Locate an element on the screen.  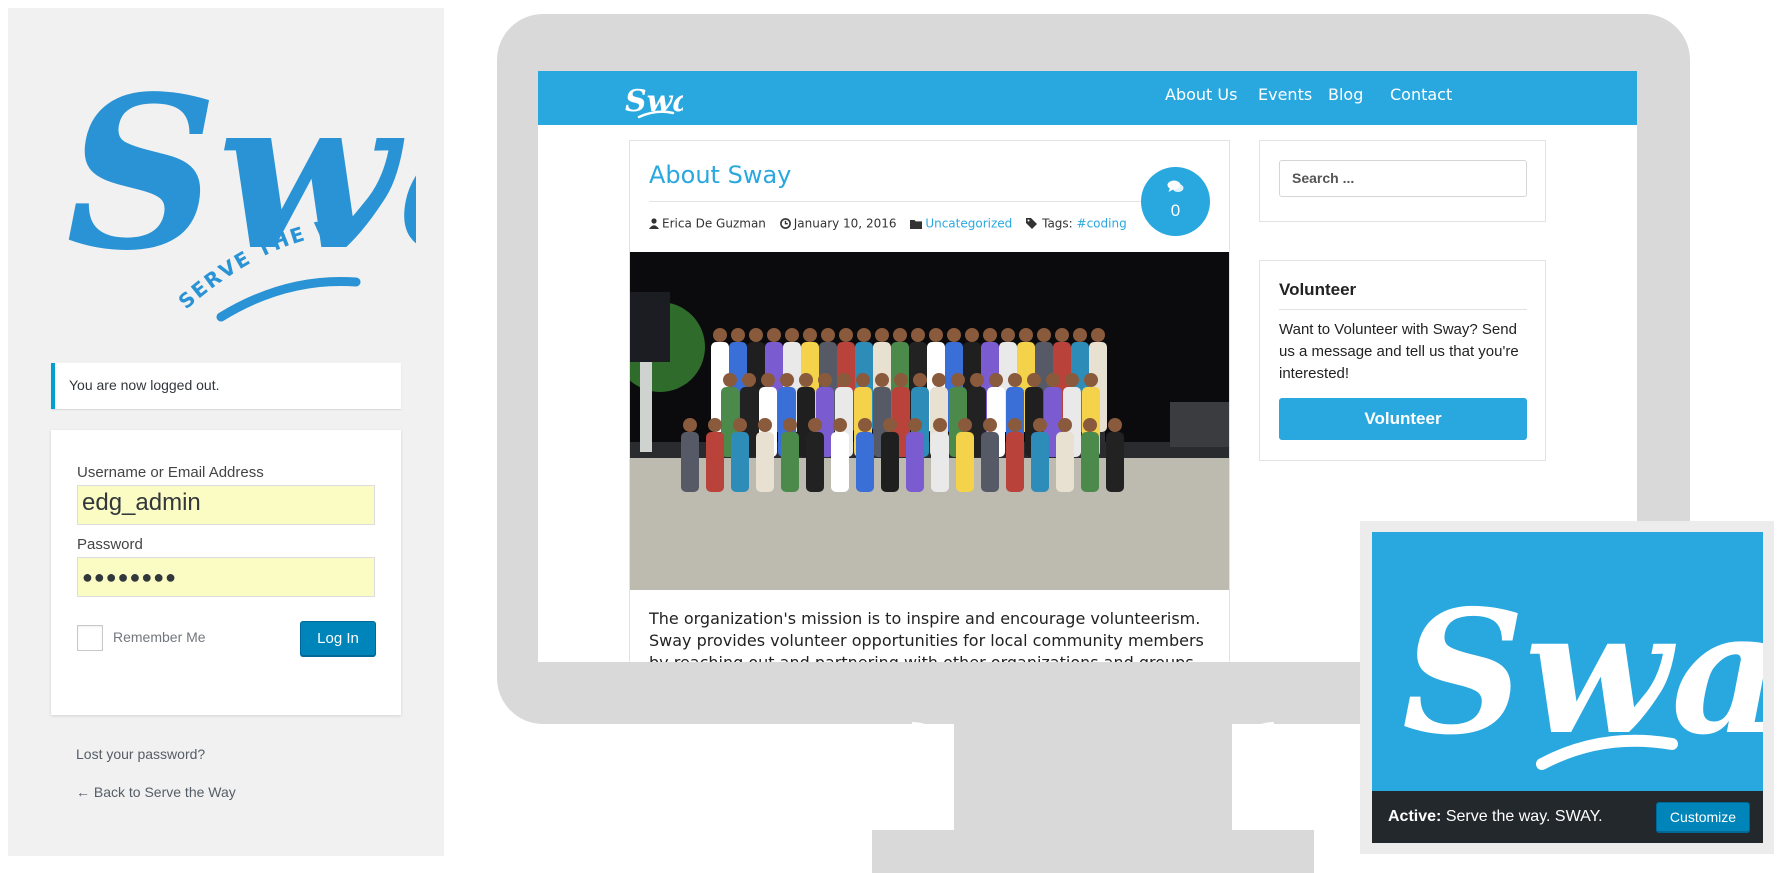
nav-events: Events is located at coordinates (1285, 94).